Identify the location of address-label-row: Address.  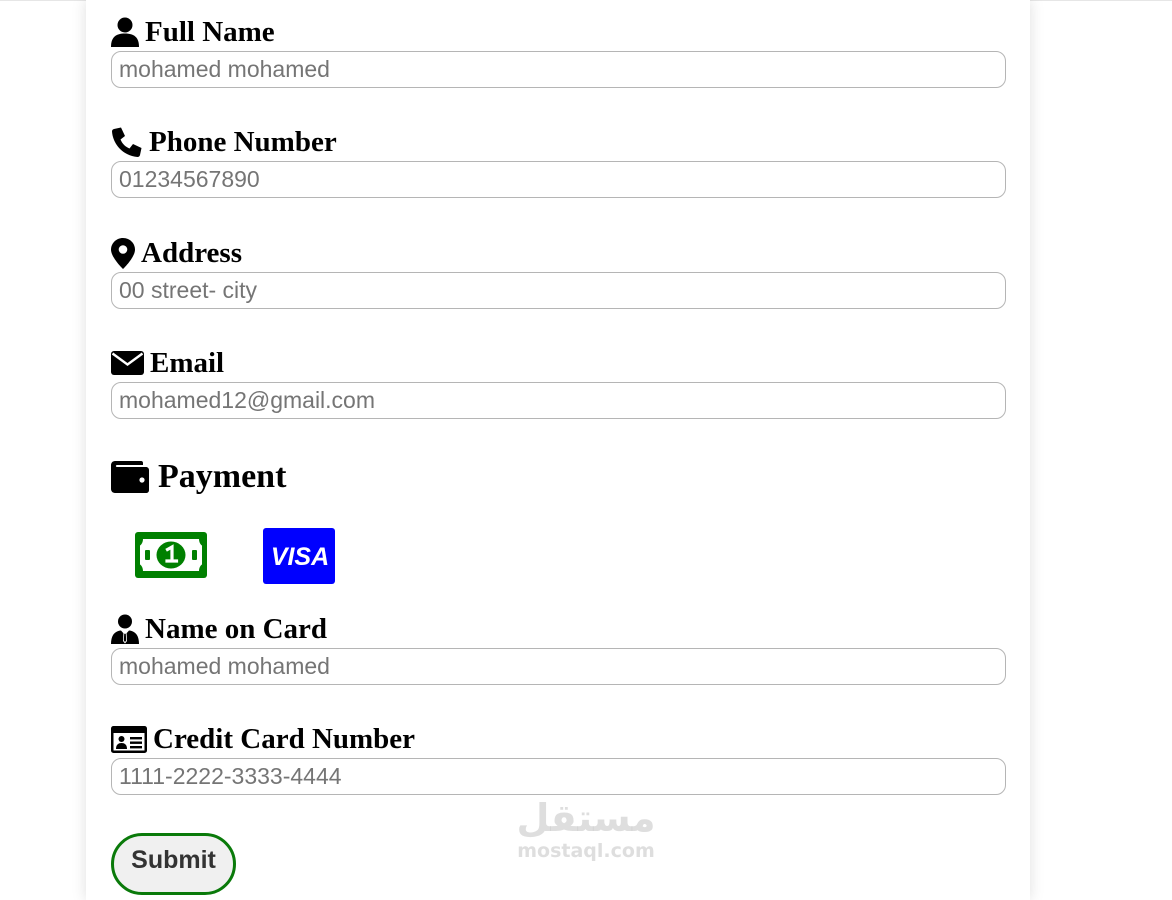
(558, 253).